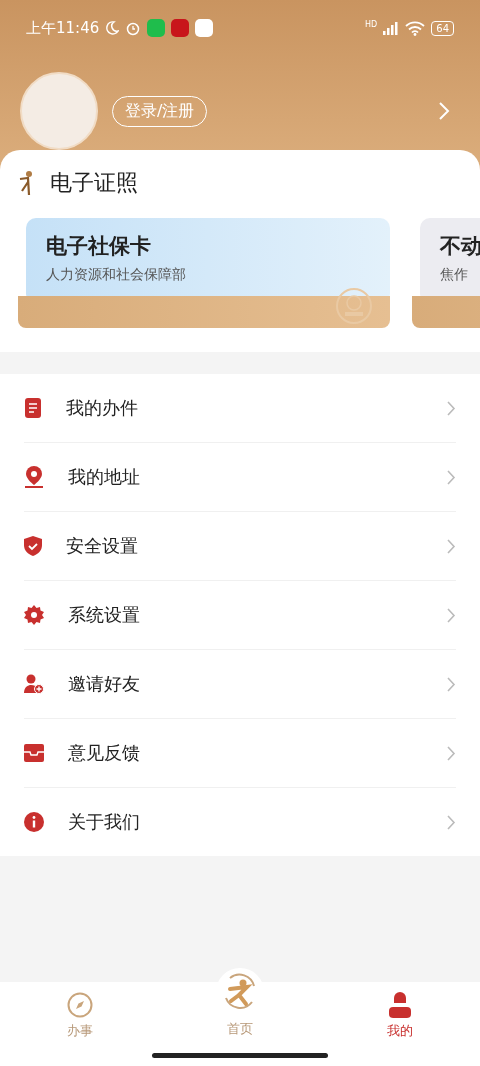 The height and width of the screenshot is (1066, 480). Describe the element at coordinates (391, 28) in the screenshot. I see `signal-icon` at that location.